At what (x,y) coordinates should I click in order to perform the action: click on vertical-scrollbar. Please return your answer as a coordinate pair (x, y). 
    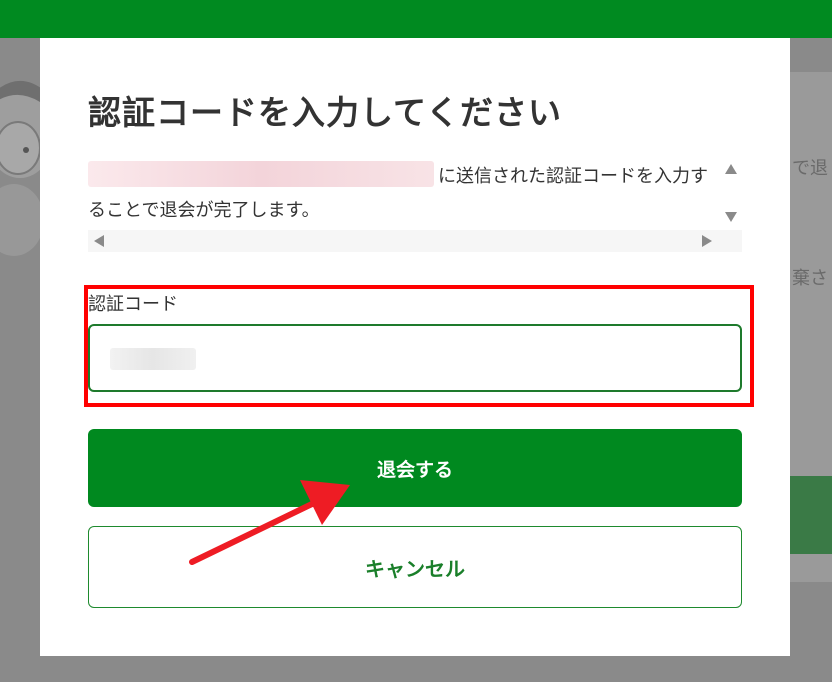
    Looking at the image, I should click on (731, 195).